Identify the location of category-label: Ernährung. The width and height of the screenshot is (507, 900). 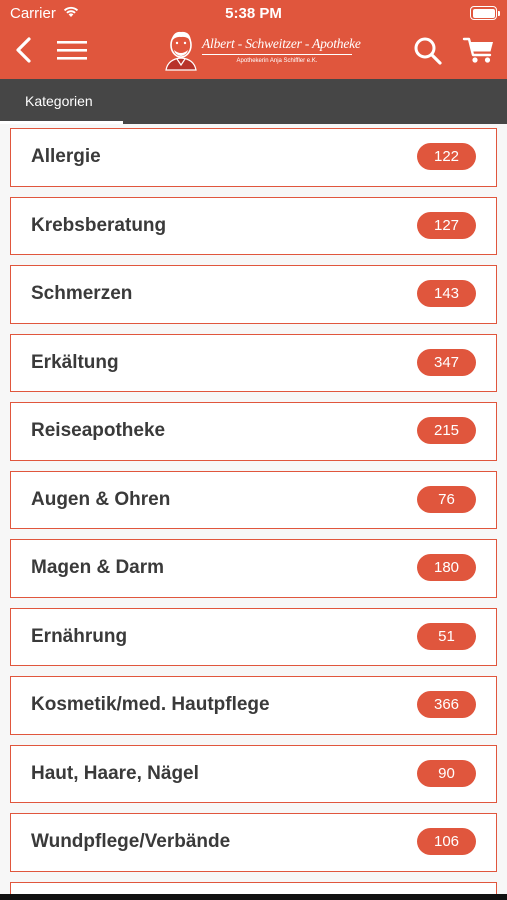
(79, 636).